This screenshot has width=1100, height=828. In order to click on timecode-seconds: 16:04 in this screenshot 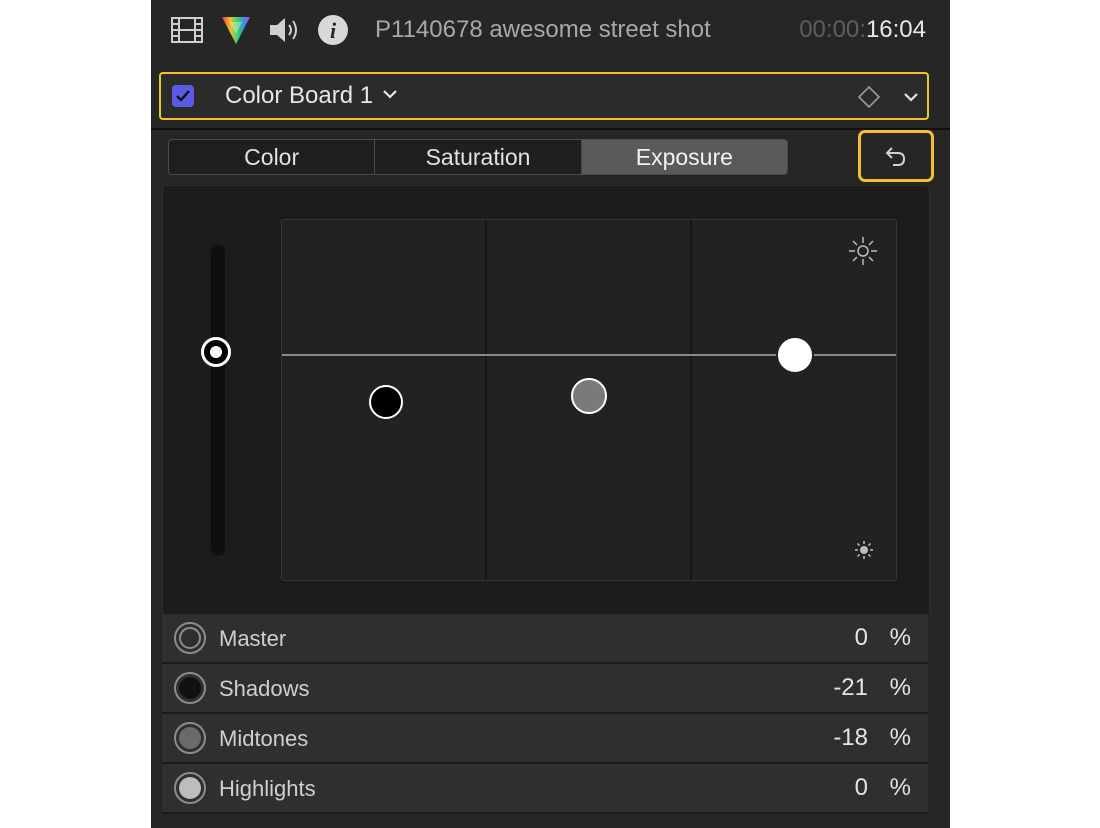, I will do `click(895, 29)`.